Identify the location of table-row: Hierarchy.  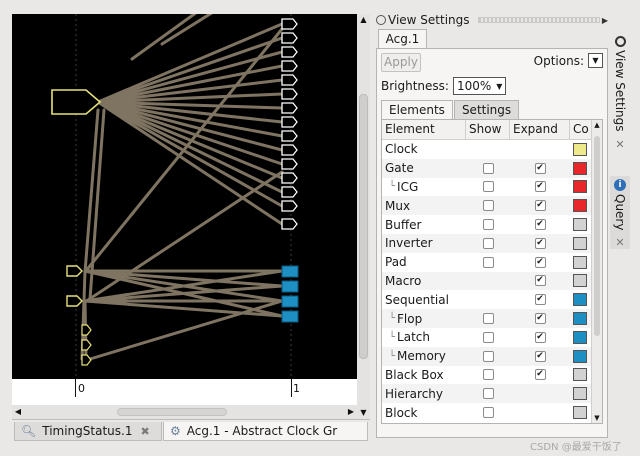
(487, 394).